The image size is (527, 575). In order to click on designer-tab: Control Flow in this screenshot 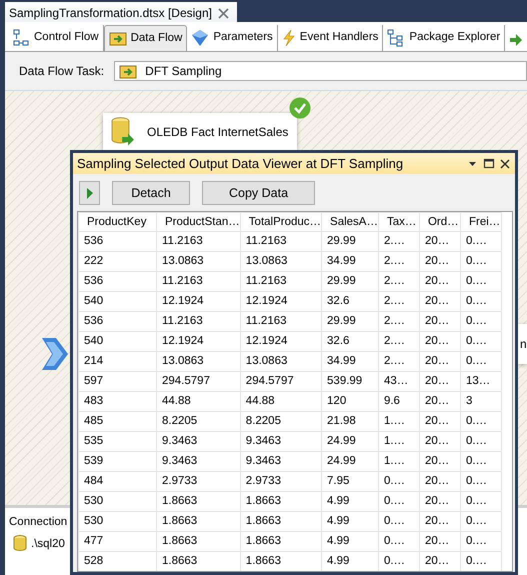, I will do `click(56, 38)`.